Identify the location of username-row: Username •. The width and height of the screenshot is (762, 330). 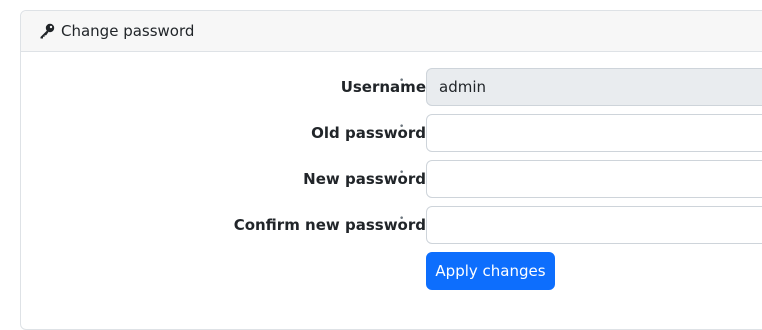
(391, 87).